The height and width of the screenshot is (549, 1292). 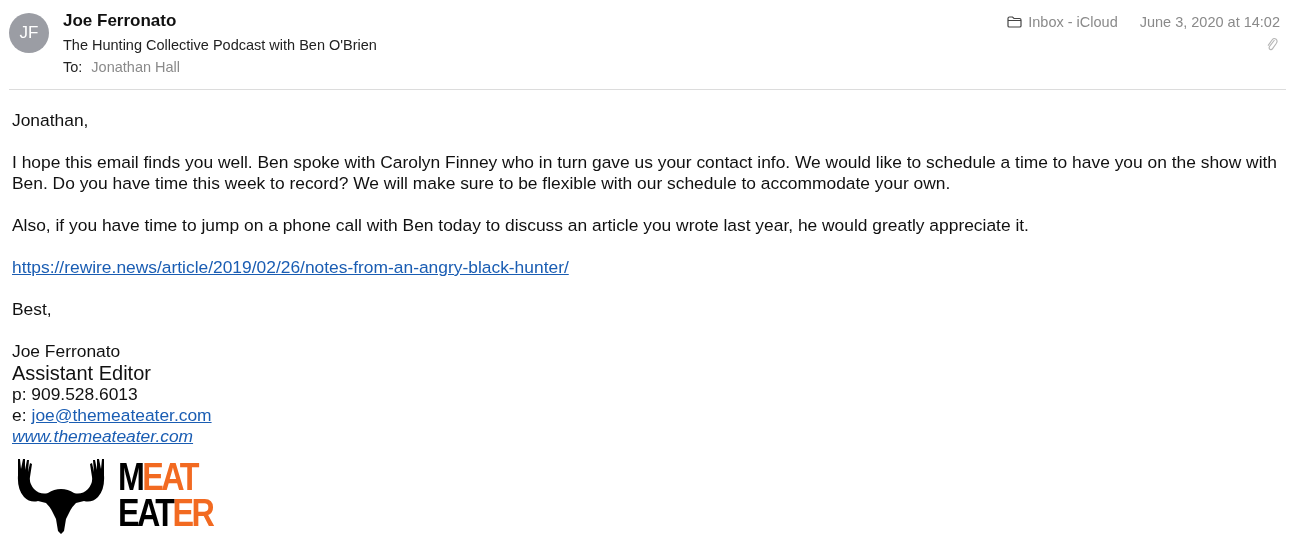 I want to click on email-label: e:, so click(x=19, y=415).